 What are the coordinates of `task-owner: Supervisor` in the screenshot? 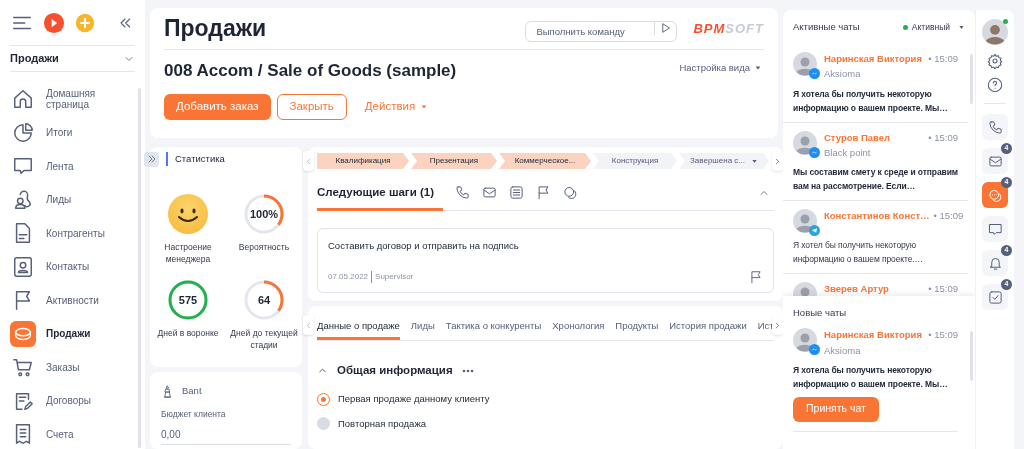 It's located at (394, 277).